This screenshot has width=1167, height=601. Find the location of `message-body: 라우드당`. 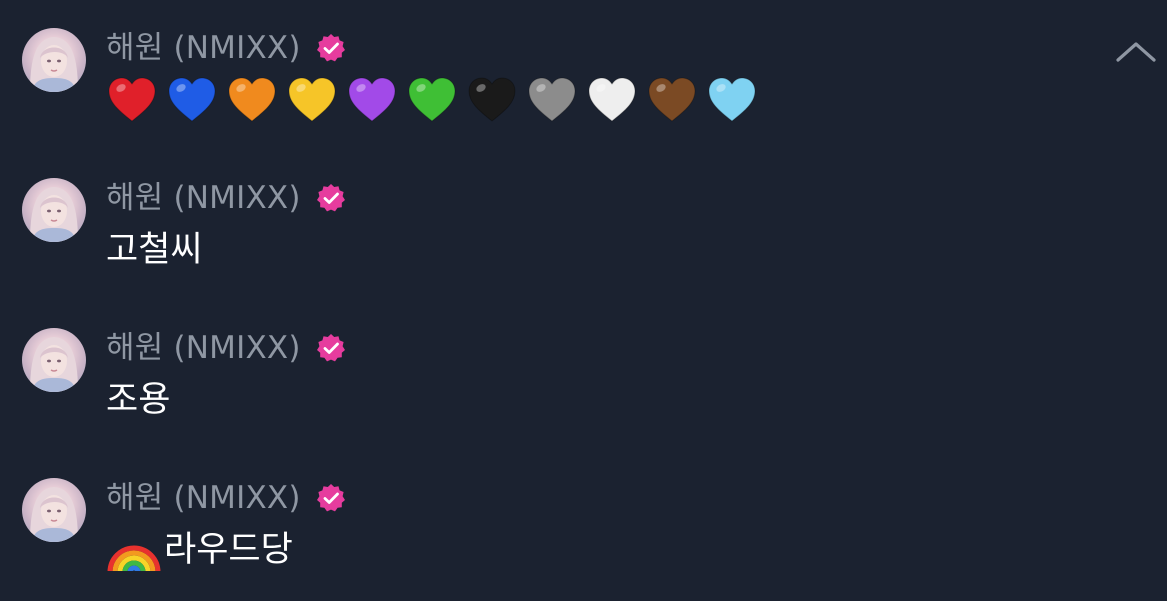

message-body: 라우드당 is located at coordinates (199, 550).